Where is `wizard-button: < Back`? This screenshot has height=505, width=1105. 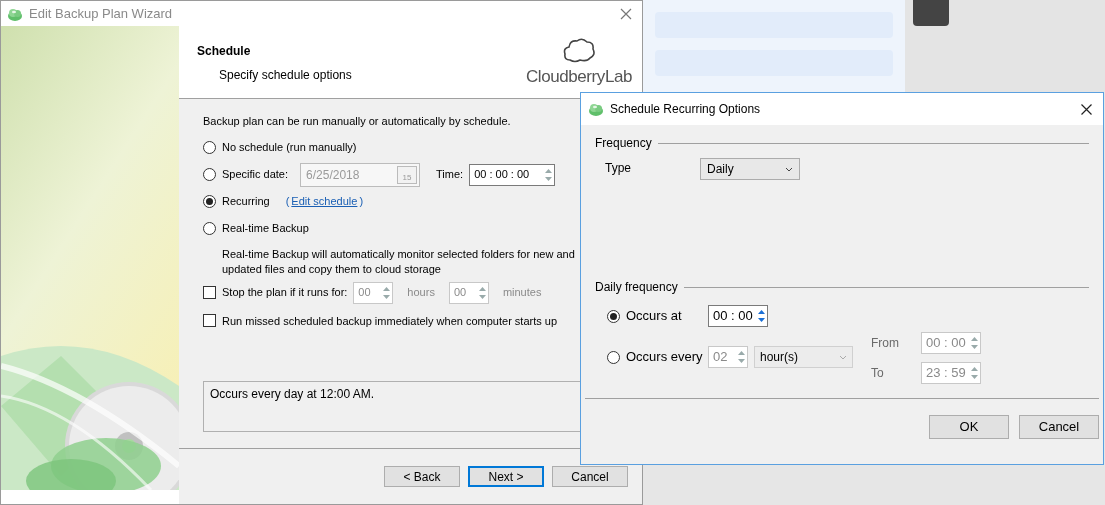 wizard-button: < Back is located at coordinates (422, 476).